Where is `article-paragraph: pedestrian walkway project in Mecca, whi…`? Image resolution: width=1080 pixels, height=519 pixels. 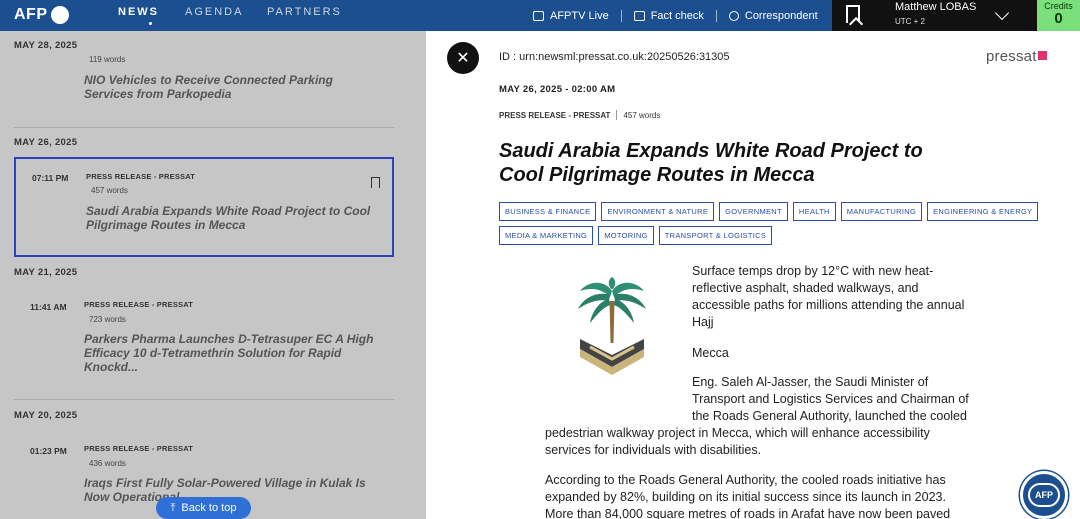 article-paragraph: pedestrian walkway project in Mecca, whi… is located at coordinates (737, 441).